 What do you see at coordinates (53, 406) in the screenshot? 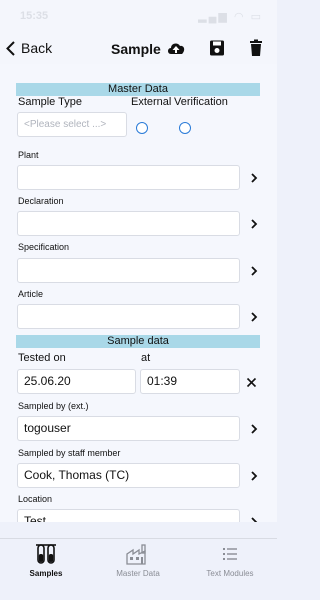
I see `sampled-by-ext-label: Sampled by (ext.)` at bounding box center [53, 406].